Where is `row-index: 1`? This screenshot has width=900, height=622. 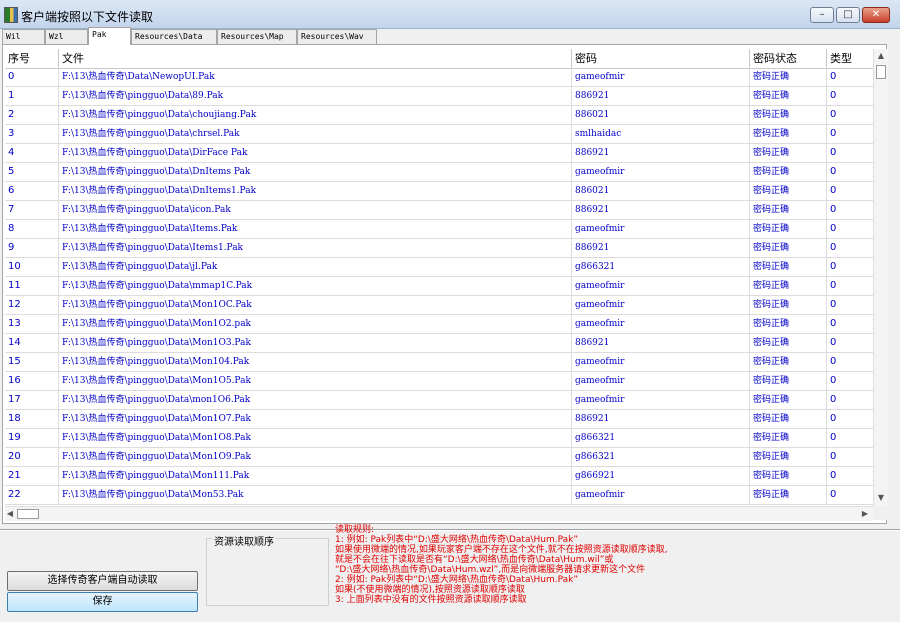 row-index: 1 is located at coordinates (32, 96).